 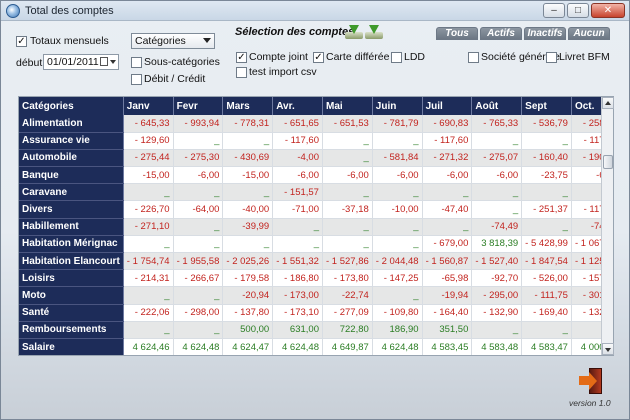 What do you see at coordinates (590, 403) in the screenshot?
I see `version-label: version 1.0` at bounding box center [590, 403].